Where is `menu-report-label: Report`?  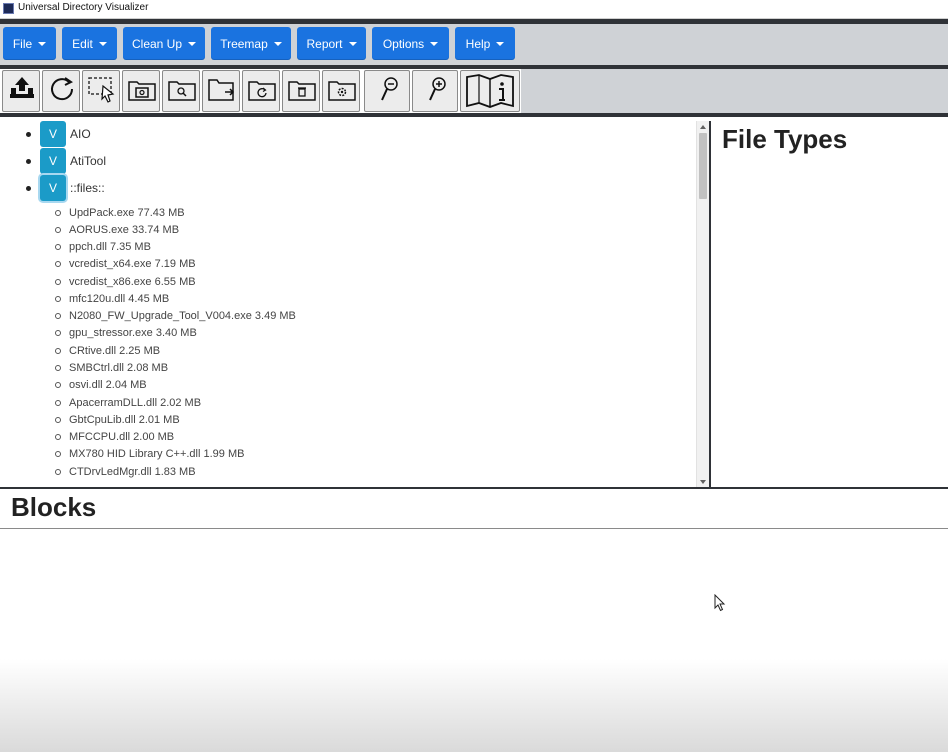
menu-report-label: Report is located at coordinates (324, 43).